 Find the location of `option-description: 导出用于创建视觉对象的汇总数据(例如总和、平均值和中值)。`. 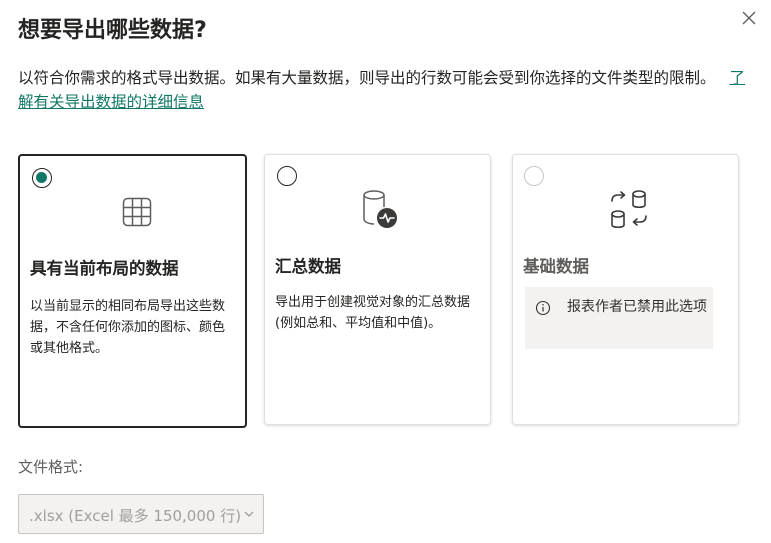

option-description: 导出用于创建视觉对象的汇总数据(例如总和、平均值和中值)。 is located at coordinates (373, 313).